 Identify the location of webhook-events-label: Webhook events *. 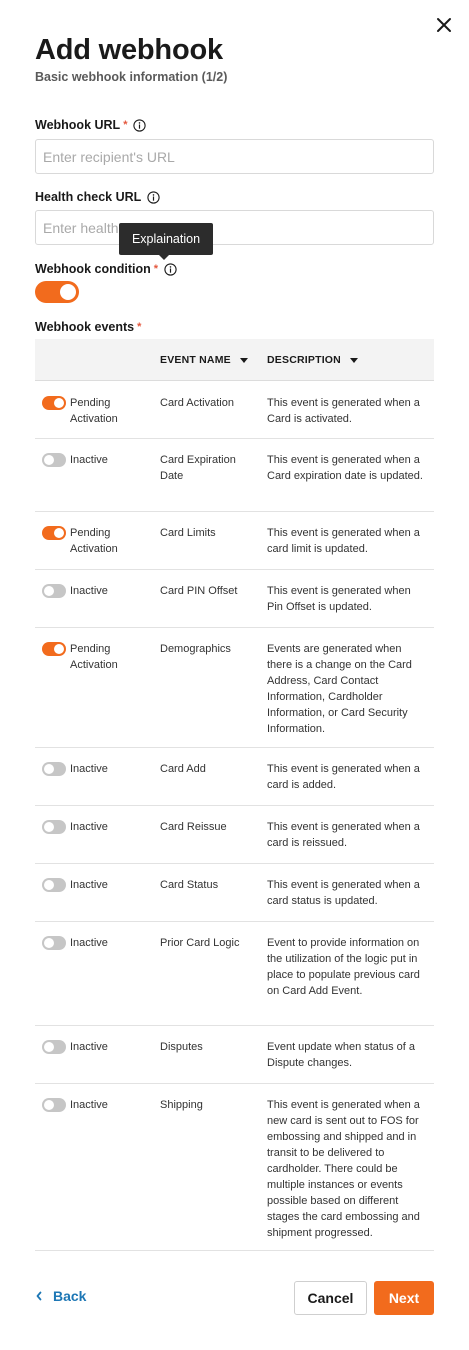
(88, 327).